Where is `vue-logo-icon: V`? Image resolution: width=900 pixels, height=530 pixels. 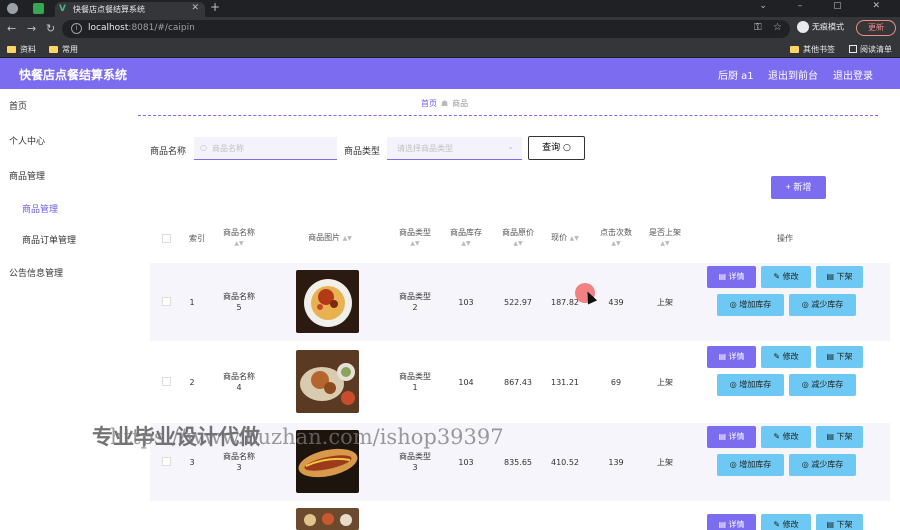 vue-logo-icon: V is located at coordinates (62, 9).